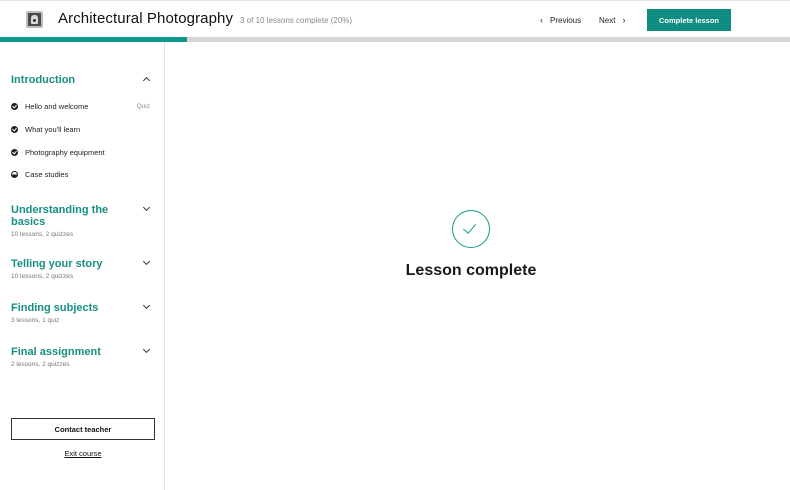 This screenshot has width=790, height=490. Describe the element at coordinates (146, 18) in the screenshot. I see `course-title: Architectural Photography` at that location.